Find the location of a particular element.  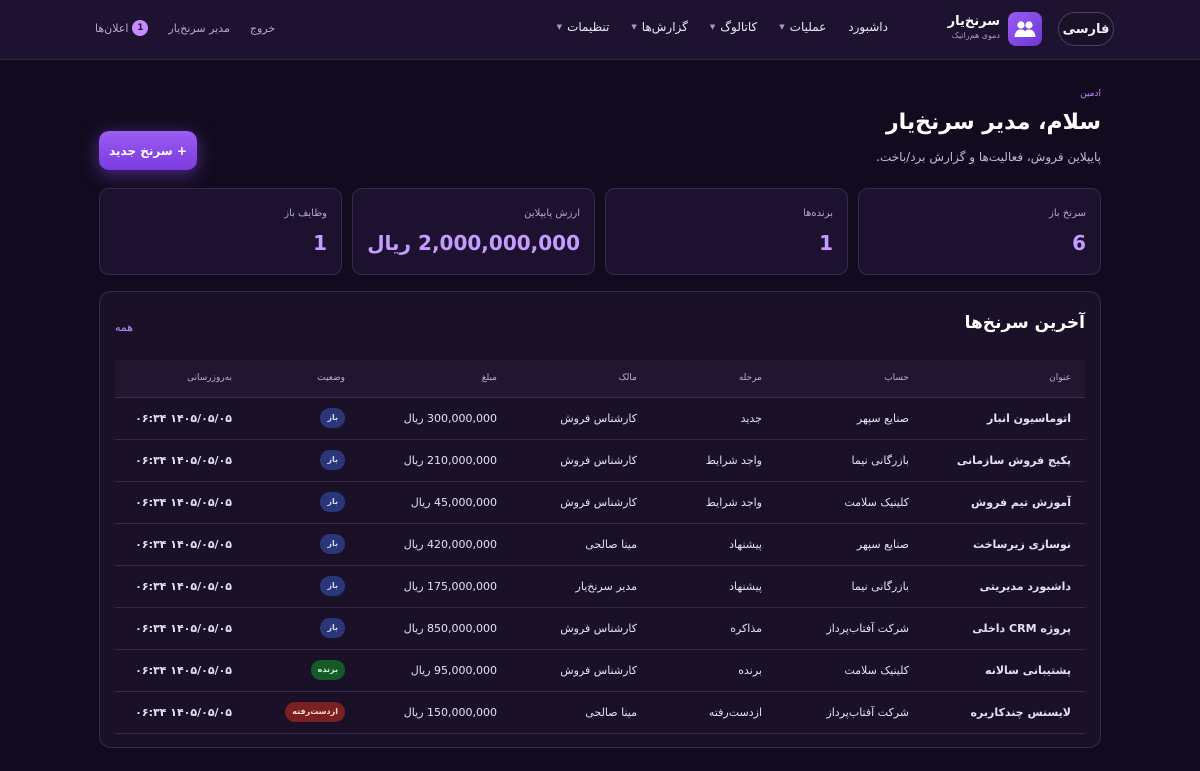

cell-account: شرکت آفتاب‌پرداز is located at coordinates (849, 712).